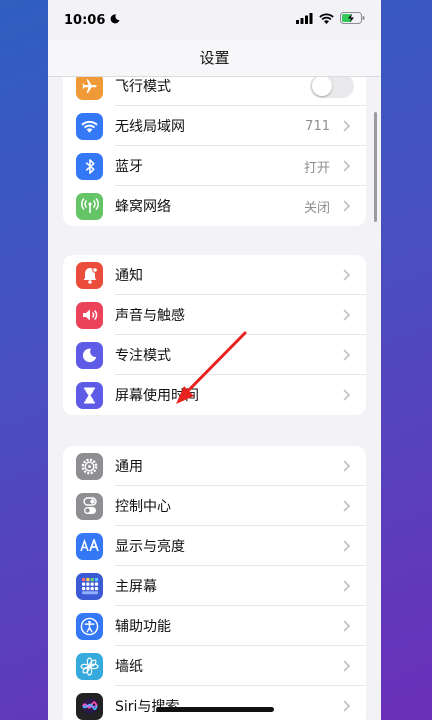 The width and height of the screenshot is (432, 720). Describe the element at coordinates (214, 275) in the screenshot. I see `settings-row-notifications: 通知` at that location.